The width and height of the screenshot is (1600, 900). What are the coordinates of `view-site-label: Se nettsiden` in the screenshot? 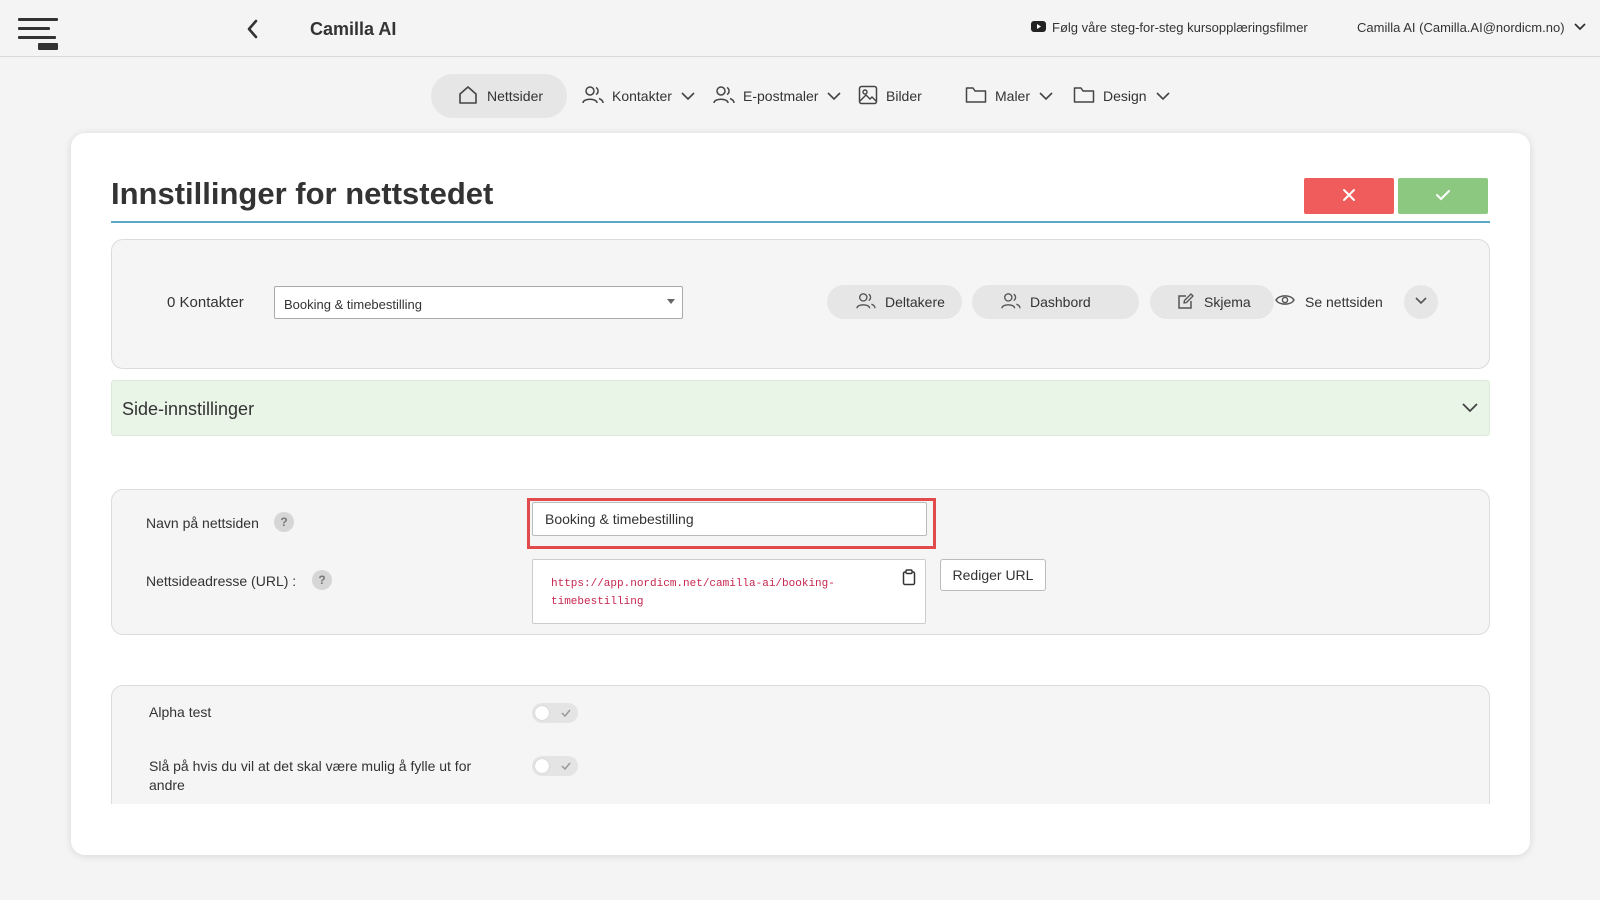 It's located at (1344, 301).